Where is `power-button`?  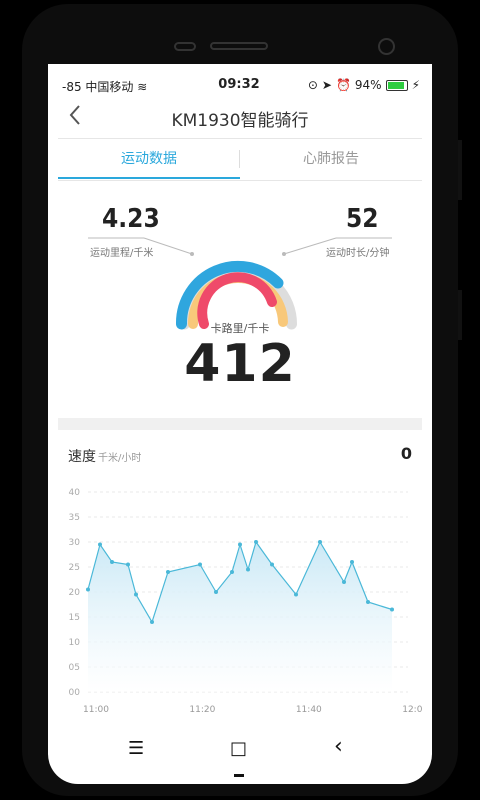 power-button is located at coordinates (460, 315).